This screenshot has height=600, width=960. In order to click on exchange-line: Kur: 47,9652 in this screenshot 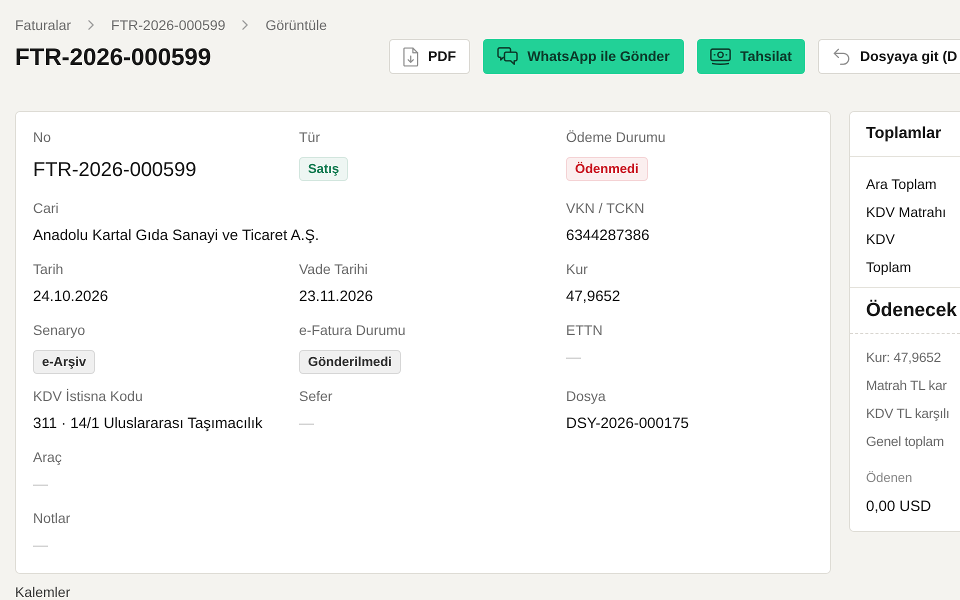, I will do `click(903, 358)`.